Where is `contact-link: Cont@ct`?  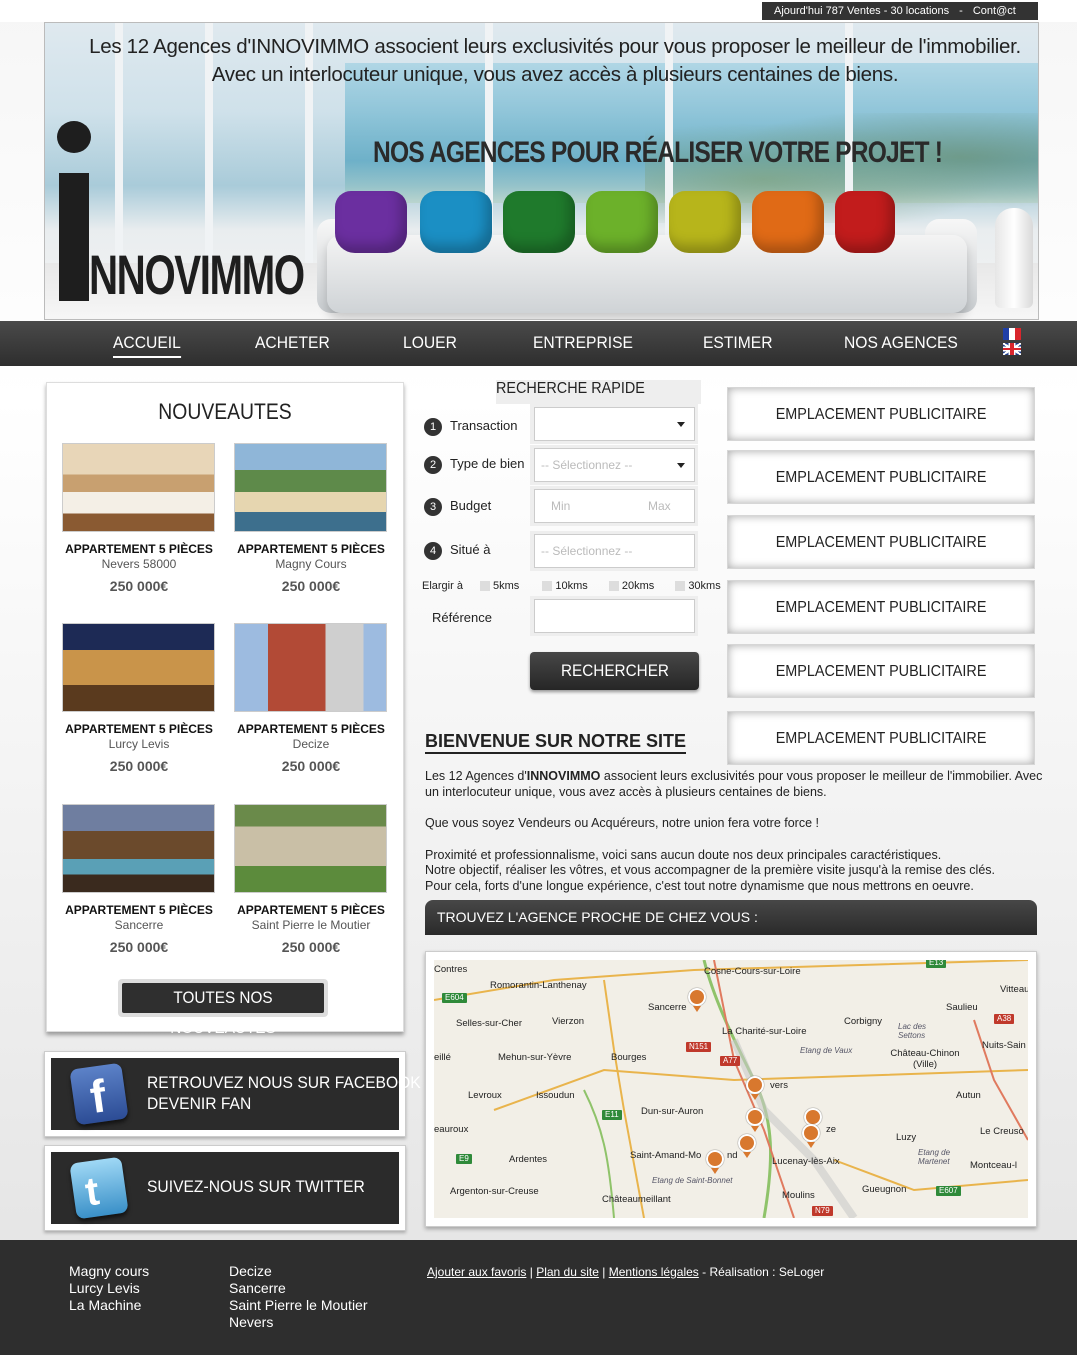
contact-link: Cont@ct is located at coordinates (994, 11).